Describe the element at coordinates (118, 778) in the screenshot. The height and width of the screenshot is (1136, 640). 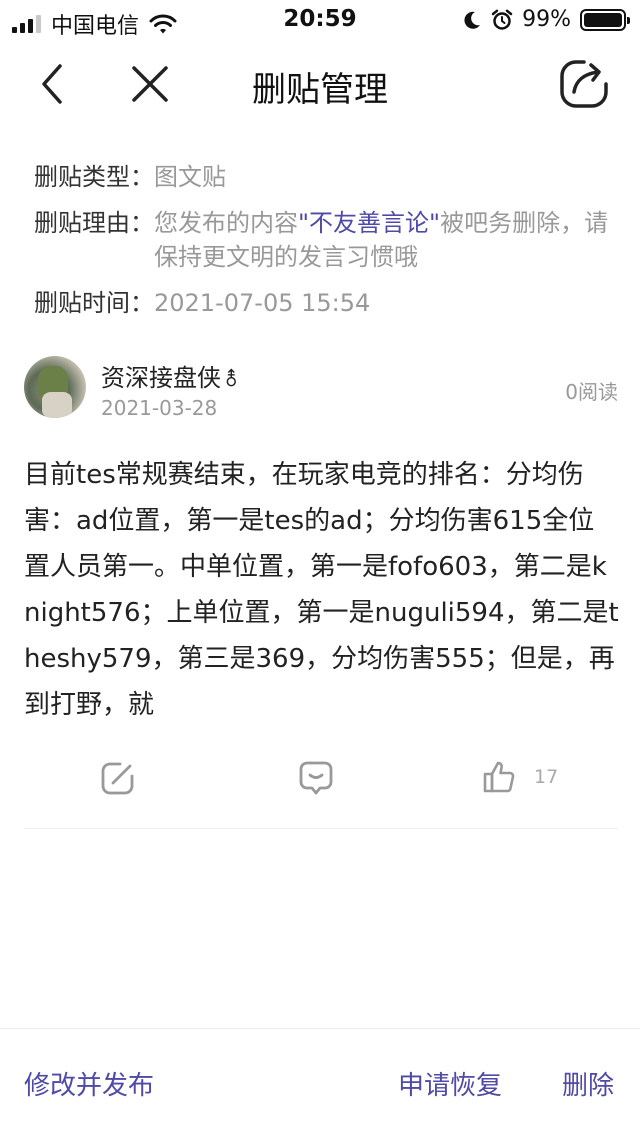
I see `edit-icon` at that location.